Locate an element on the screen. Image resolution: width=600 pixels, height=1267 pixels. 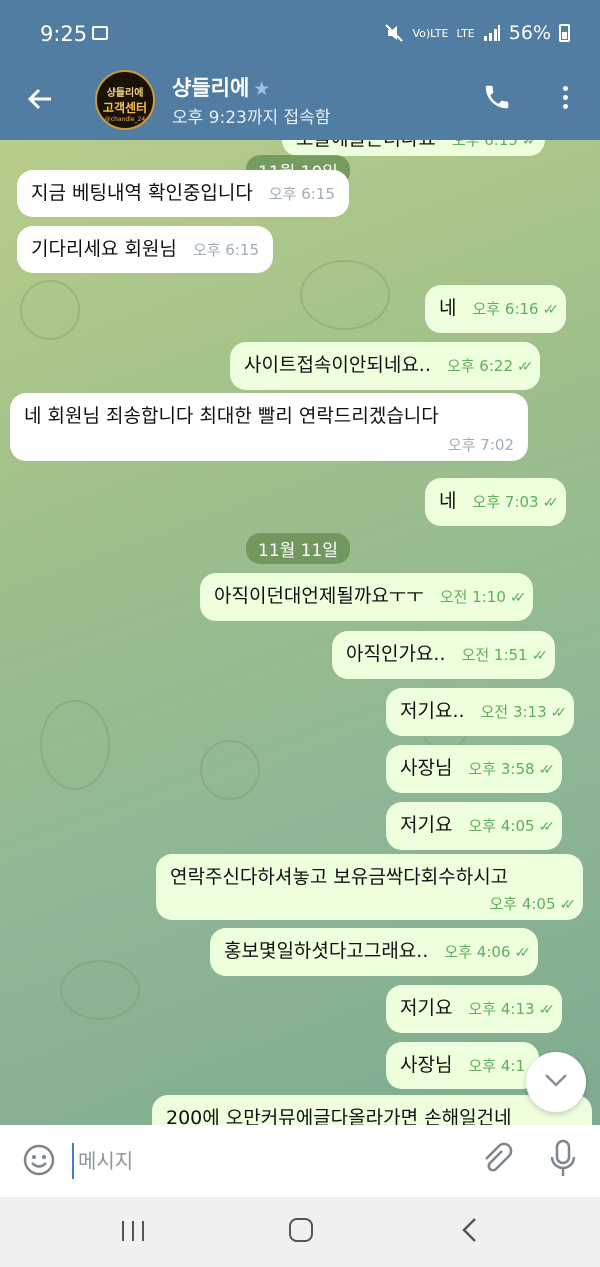
back-arrow-icon is located at coordinates (40, 102).